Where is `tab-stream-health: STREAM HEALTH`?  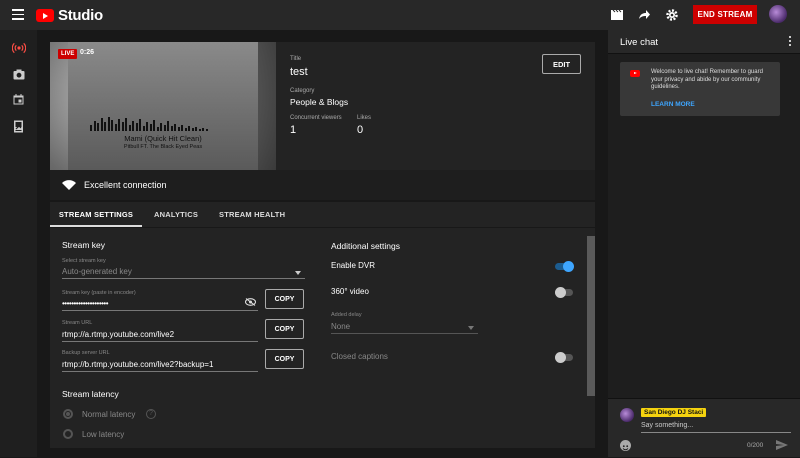 tab-stream-health: STREAM HEALTH is located at coordinates (252, 214).